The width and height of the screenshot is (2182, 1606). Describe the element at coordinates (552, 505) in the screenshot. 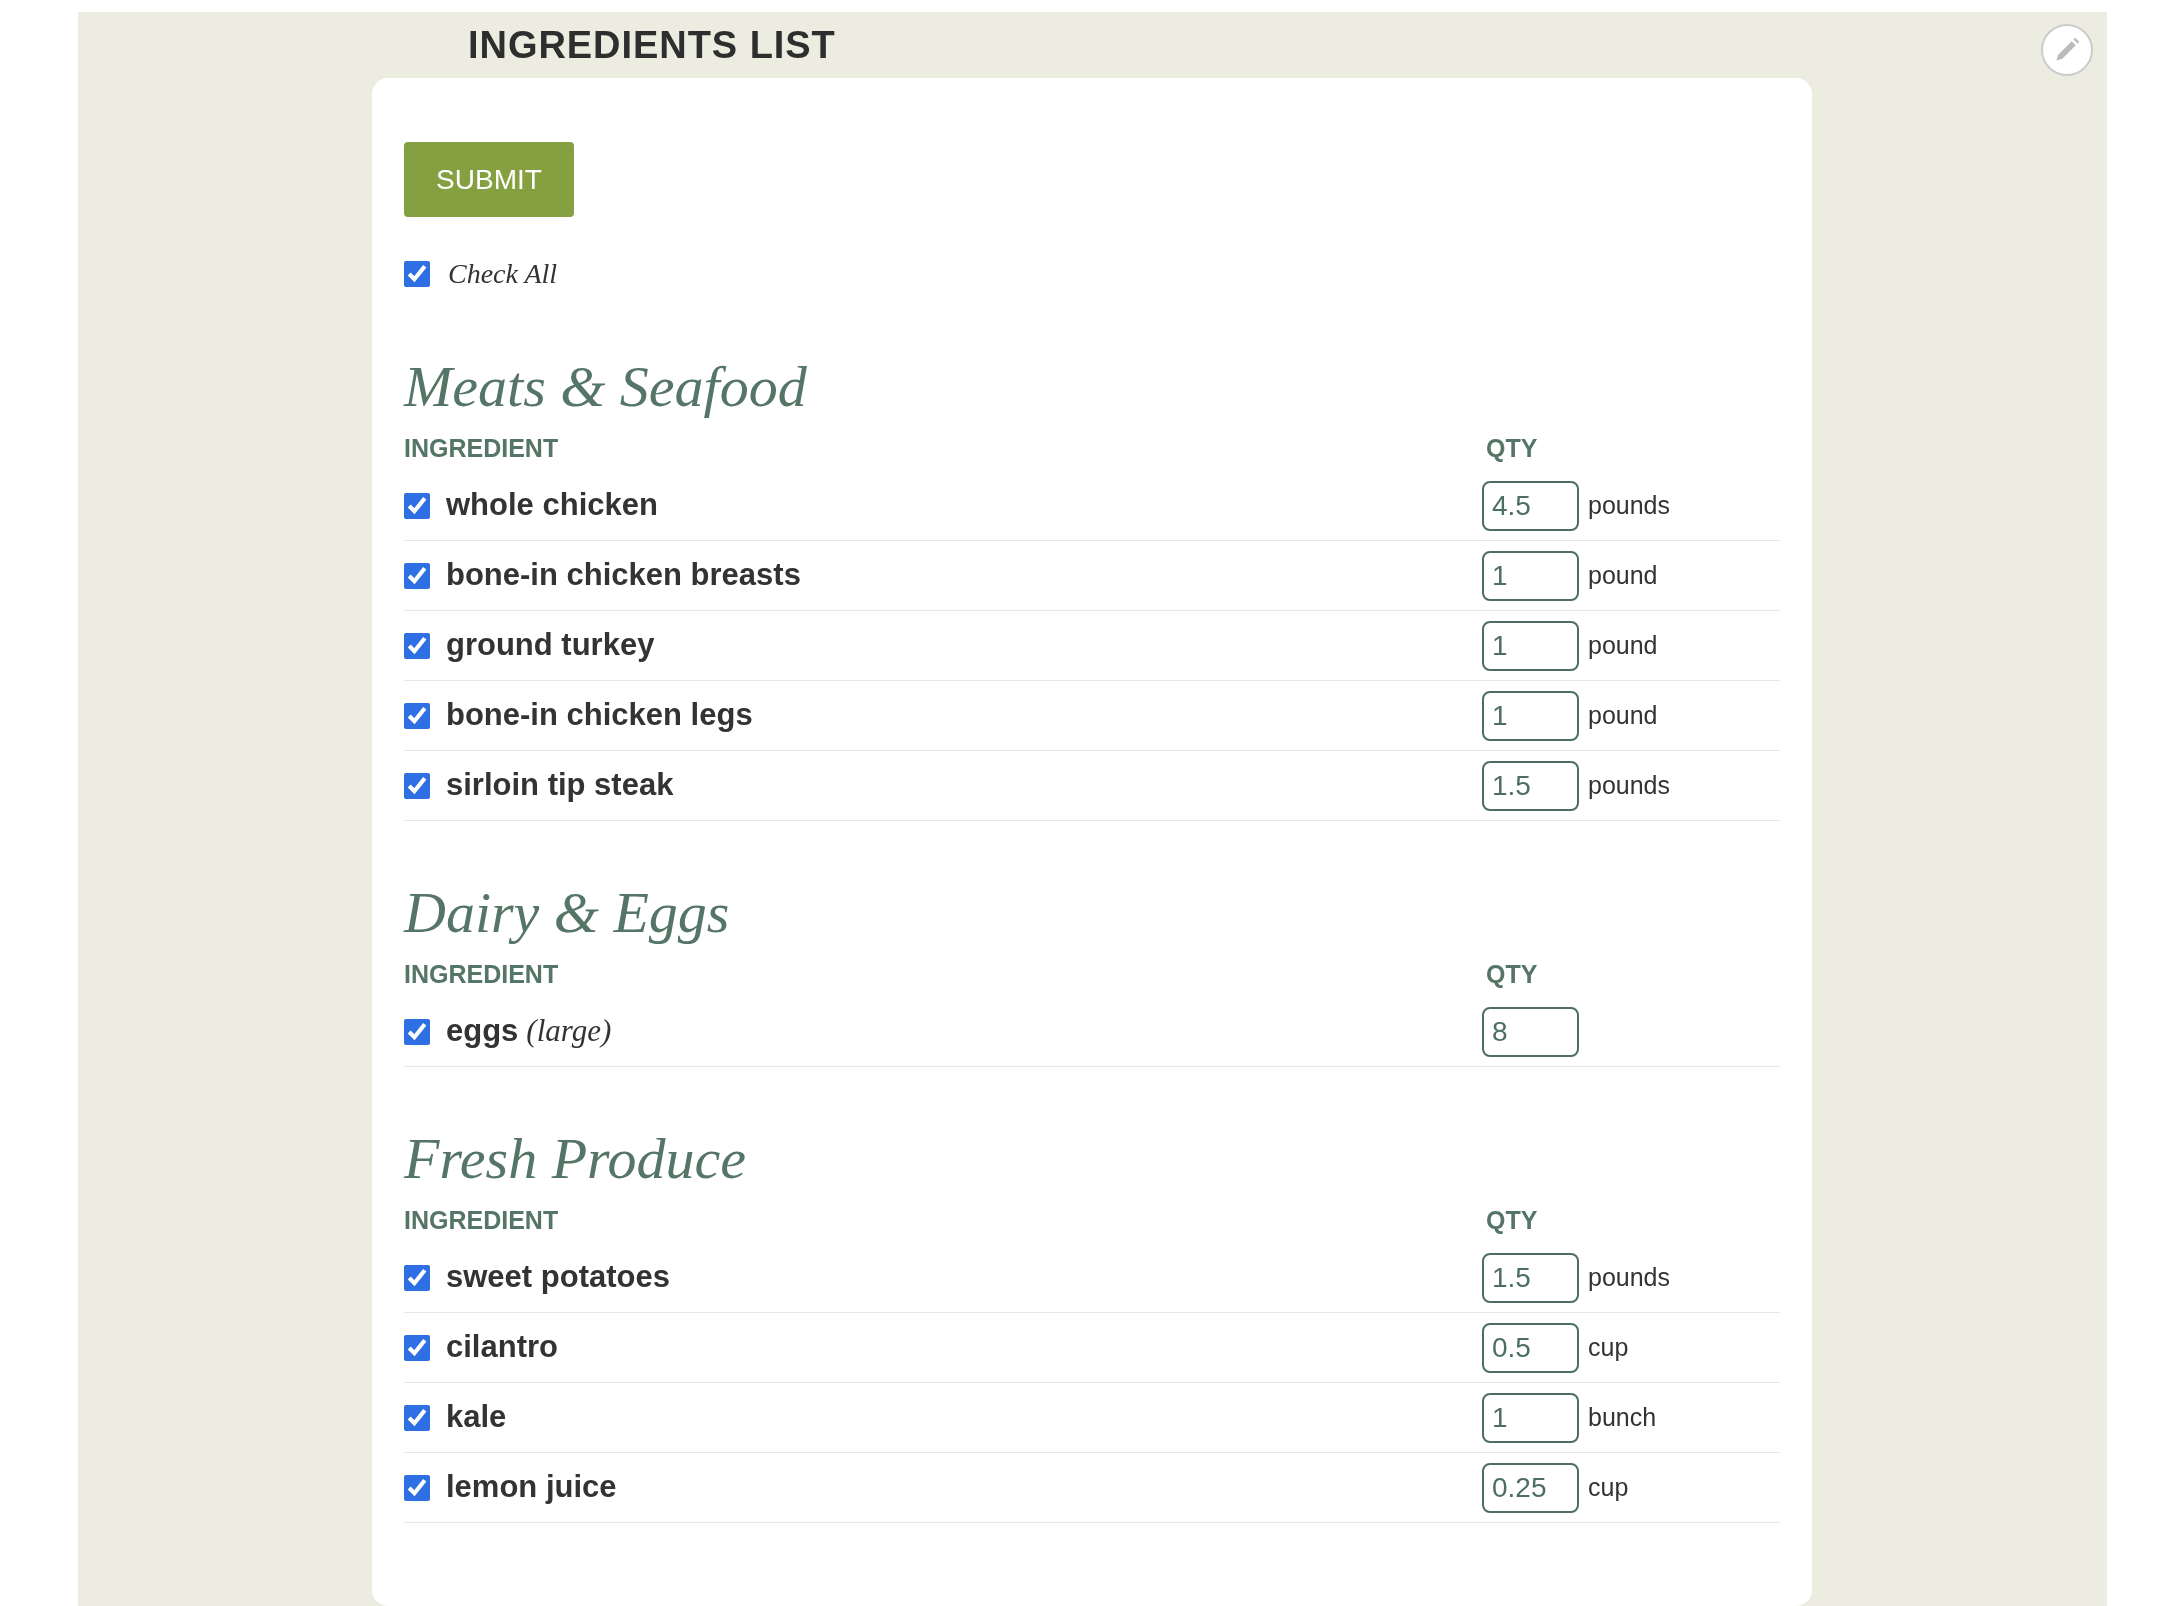

I see `ingredient-name: whole chicken` at that location.